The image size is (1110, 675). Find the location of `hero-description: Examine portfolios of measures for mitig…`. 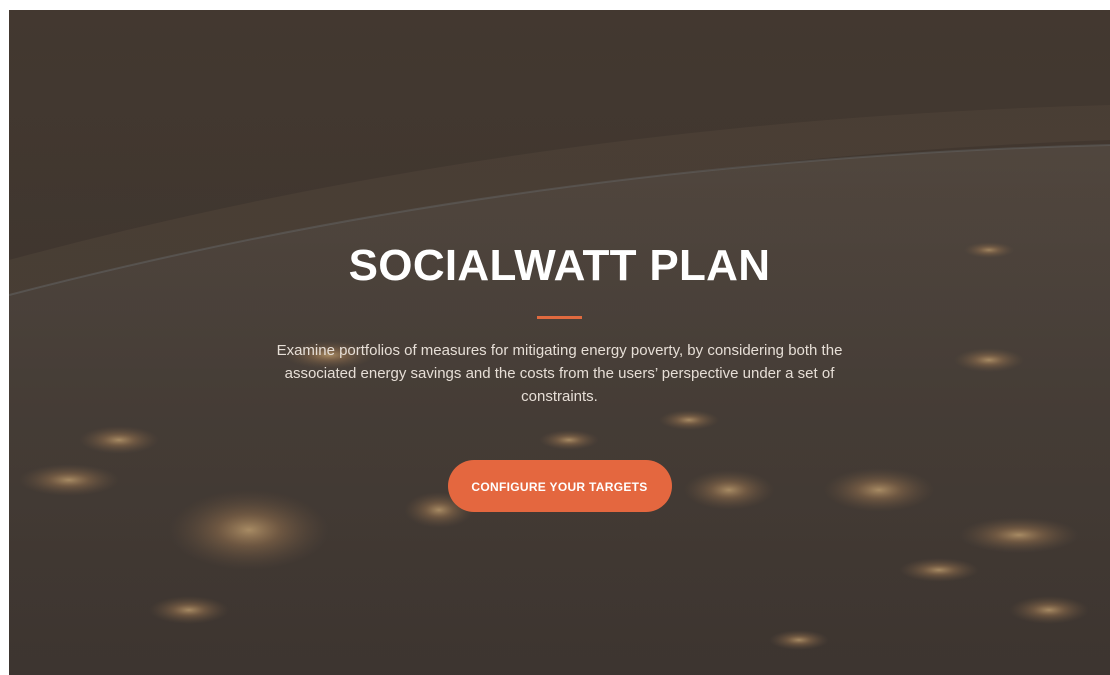

hero-description: Examine portfolios of measures for mitig… is located at coordinates (559, 373).